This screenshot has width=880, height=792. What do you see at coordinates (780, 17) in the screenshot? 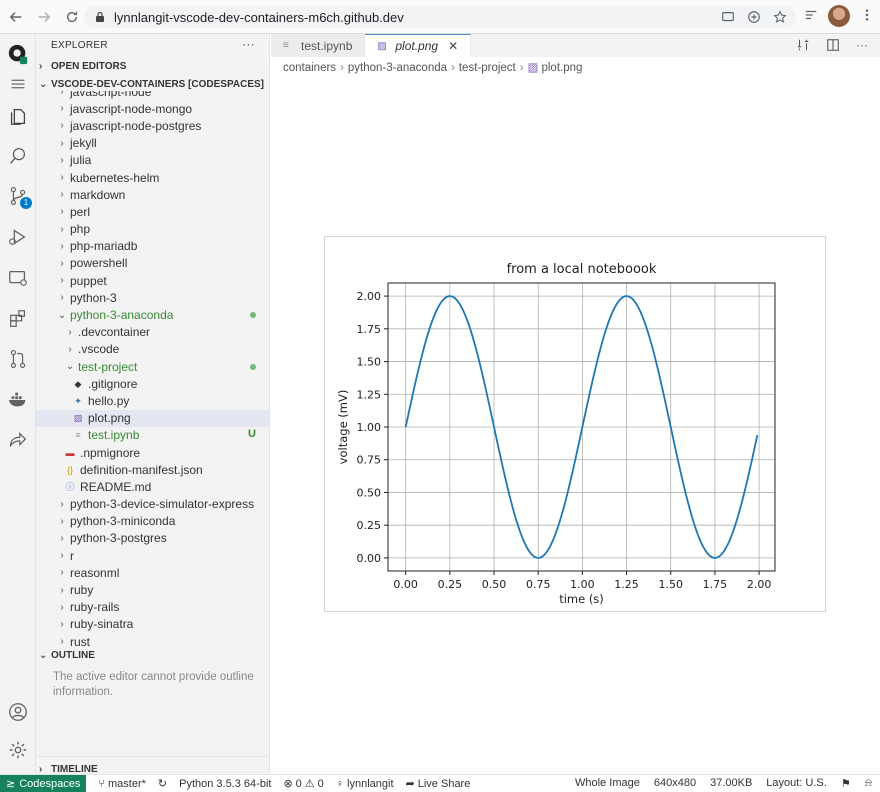
I see `bookmark-star-icon` at bounding box center [780, 17].